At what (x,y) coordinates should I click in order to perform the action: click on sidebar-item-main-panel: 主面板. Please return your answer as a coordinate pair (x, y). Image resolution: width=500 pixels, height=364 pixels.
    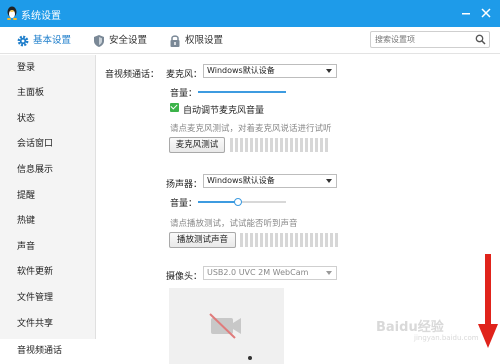
    Looking at the image, I should click on (48, 93).